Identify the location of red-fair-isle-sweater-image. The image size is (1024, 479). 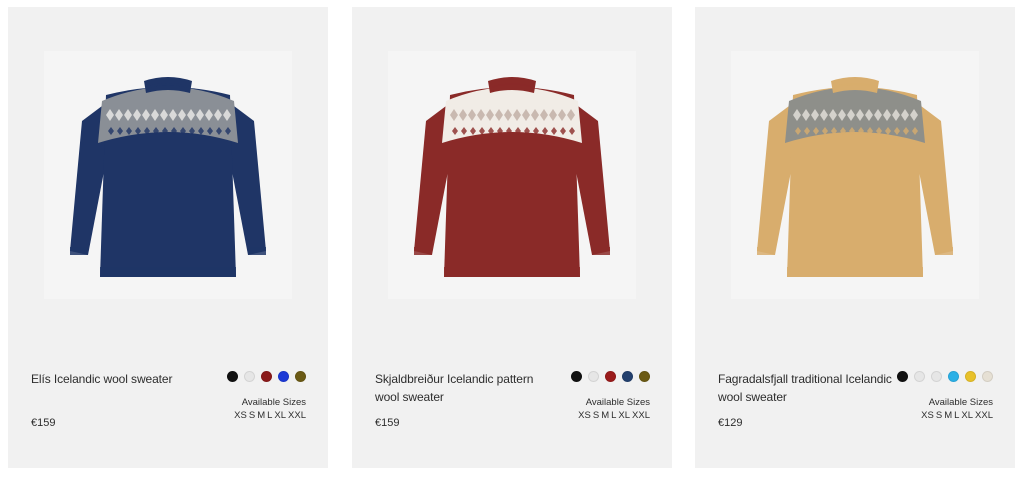
(512, 177).